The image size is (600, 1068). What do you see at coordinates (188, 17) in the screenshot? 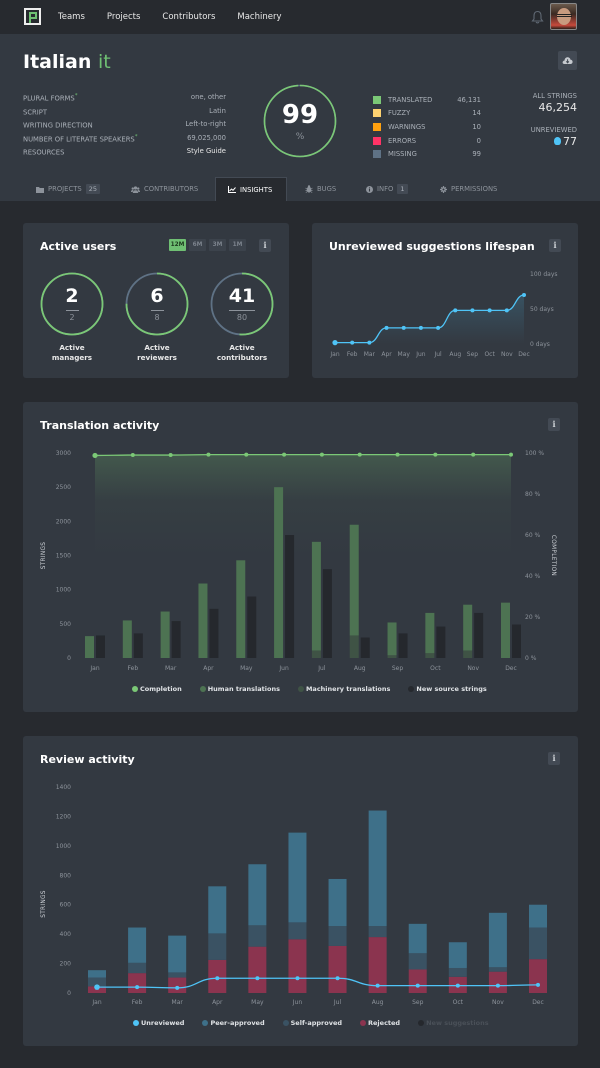
I see `nav-link-contributors: Contributors` at bounding box center [188, 17].